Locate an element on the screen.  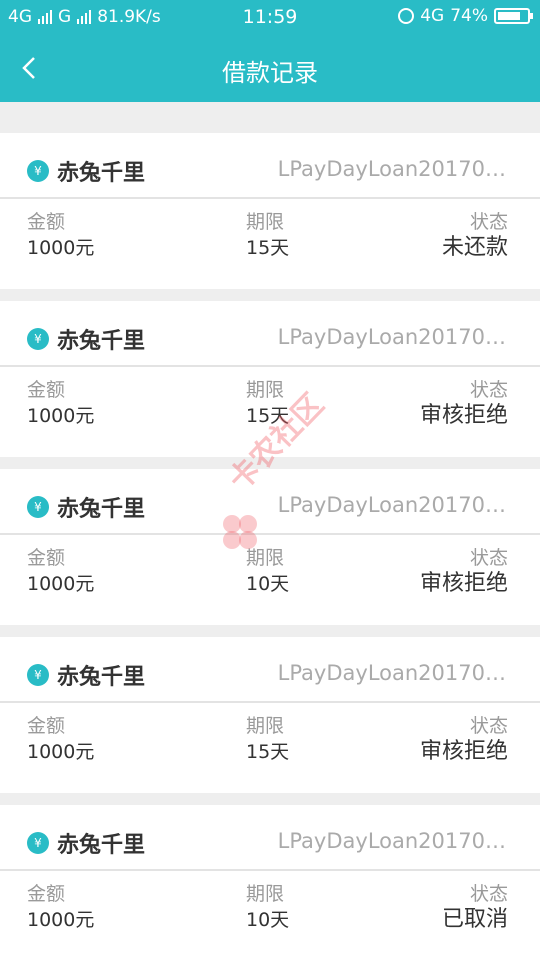
status-column: 状态 未还款 is located at coordinates (475, 235).